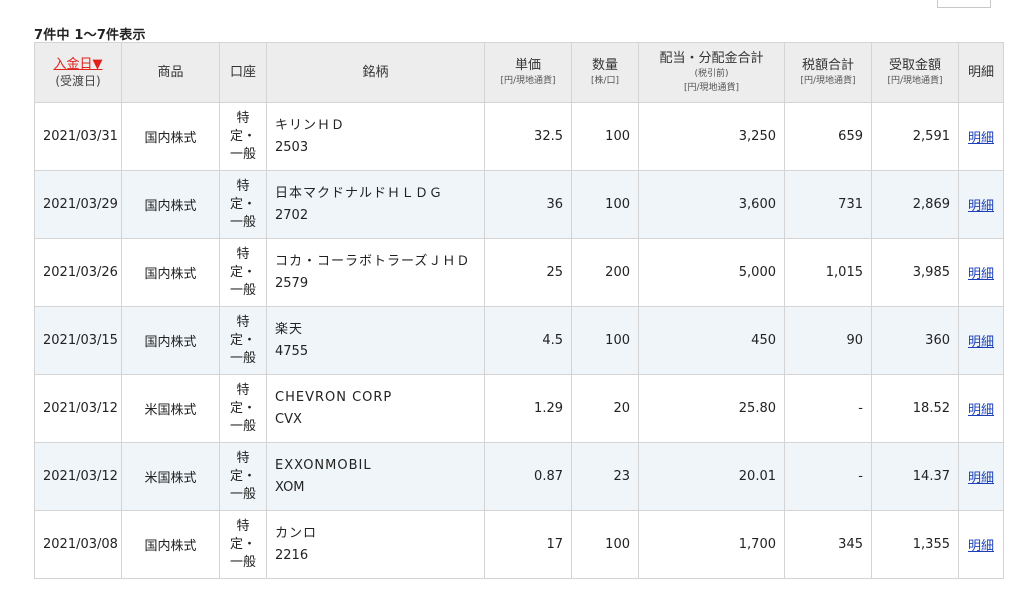  I want to click on header-price-unit: [円/現地通貨], so click(528, 81).